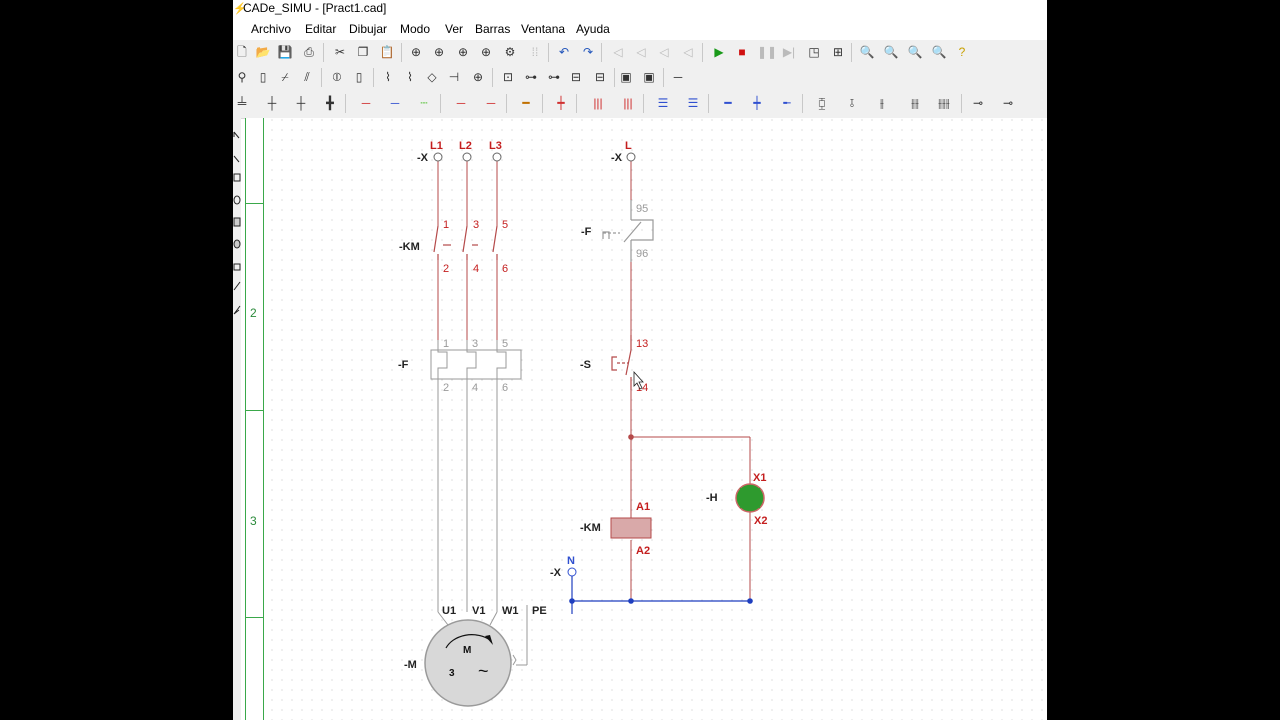 This screenshot has height=720, width=1280. I want to click on control-terminal-n: N -X, so click(563, 567).